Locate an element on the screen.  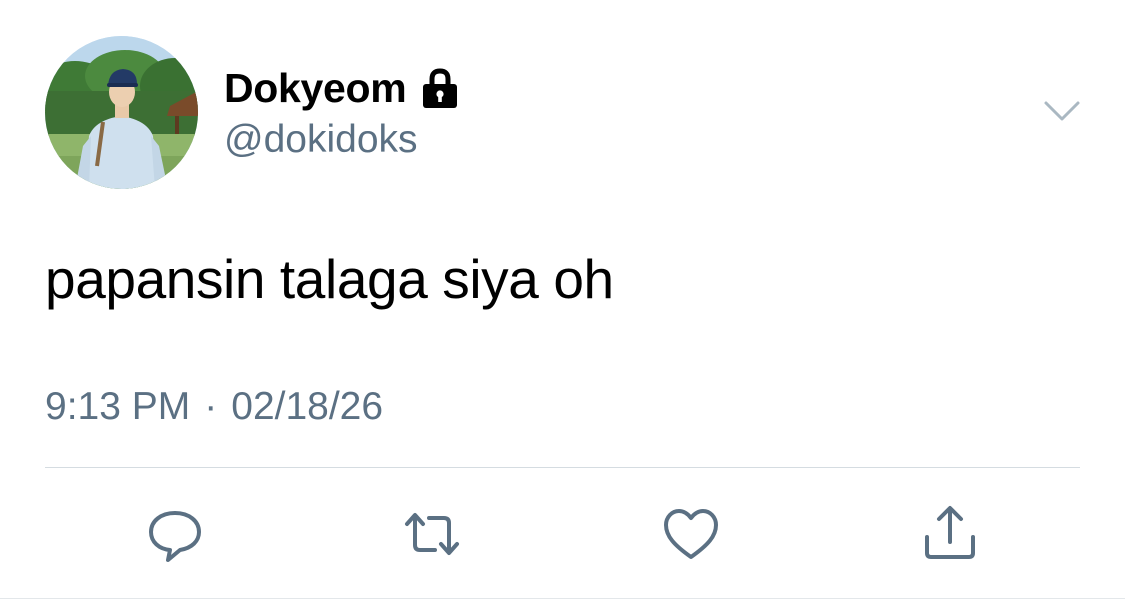
retweet-icon is located at coordinates (432, 534).